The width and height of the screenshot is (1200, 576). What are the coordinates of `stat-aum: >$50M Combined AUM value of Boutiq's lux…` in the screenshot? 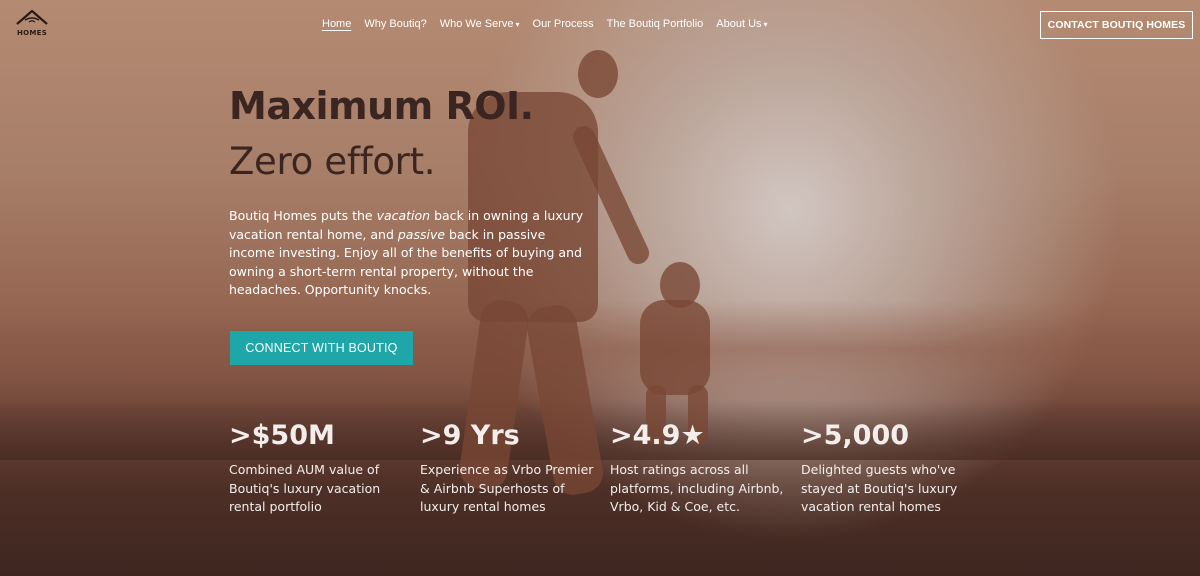 It's located at (319, 468).